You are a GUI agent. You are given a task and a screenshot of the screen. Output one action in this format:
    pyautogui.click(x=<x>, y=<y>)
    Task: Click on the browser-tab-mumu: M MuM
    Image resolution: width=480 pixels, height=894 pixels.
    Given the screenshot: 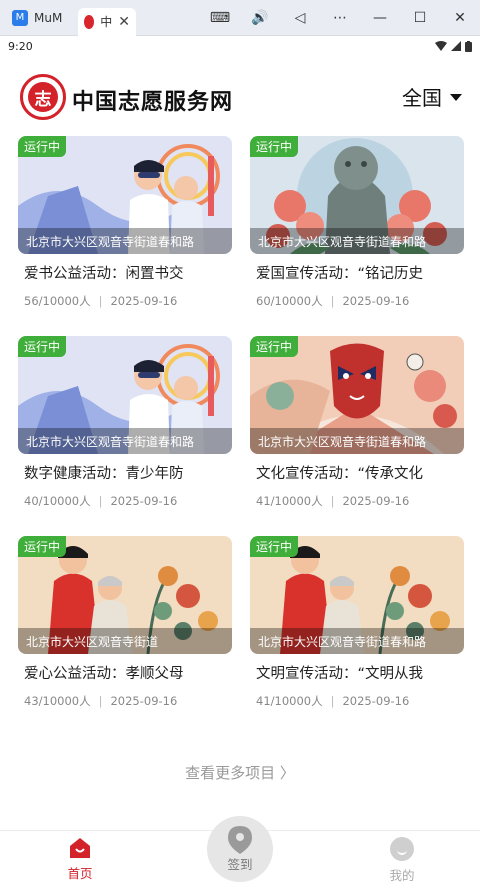 What is the action you would take?
    pyautogui.click(x=42, y=18)
    